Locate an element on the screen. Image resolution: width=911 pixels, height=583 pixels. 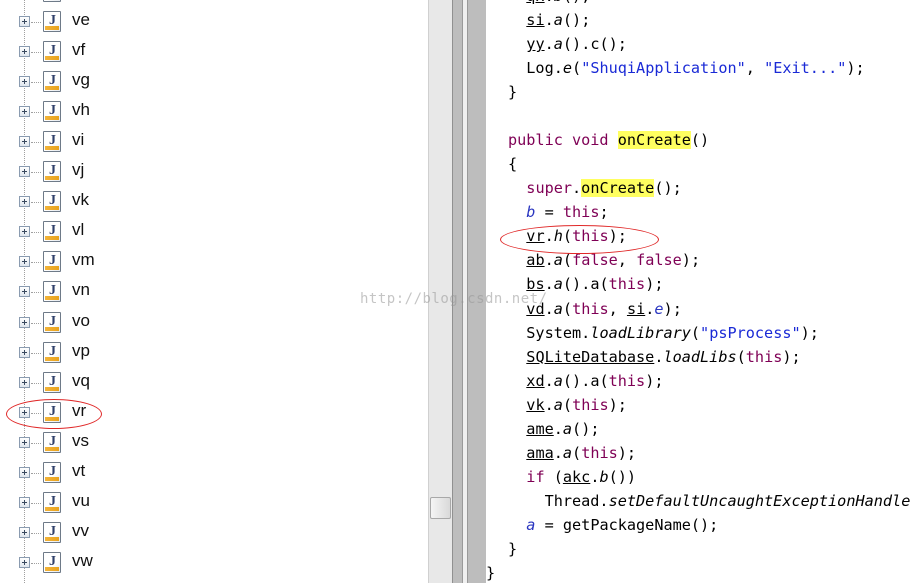
tree-item-vj: Jvj is located at coordinates (210, 173).